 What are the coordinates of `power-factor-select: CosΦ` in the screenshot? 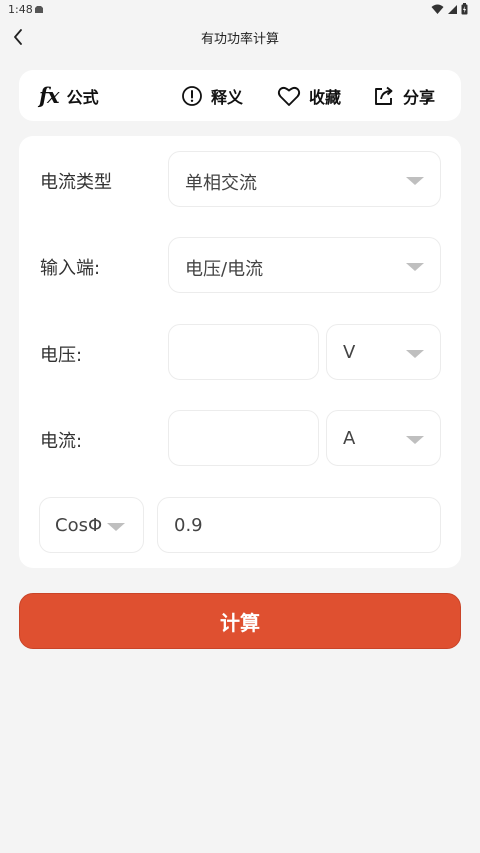 It's located at (91, 525).